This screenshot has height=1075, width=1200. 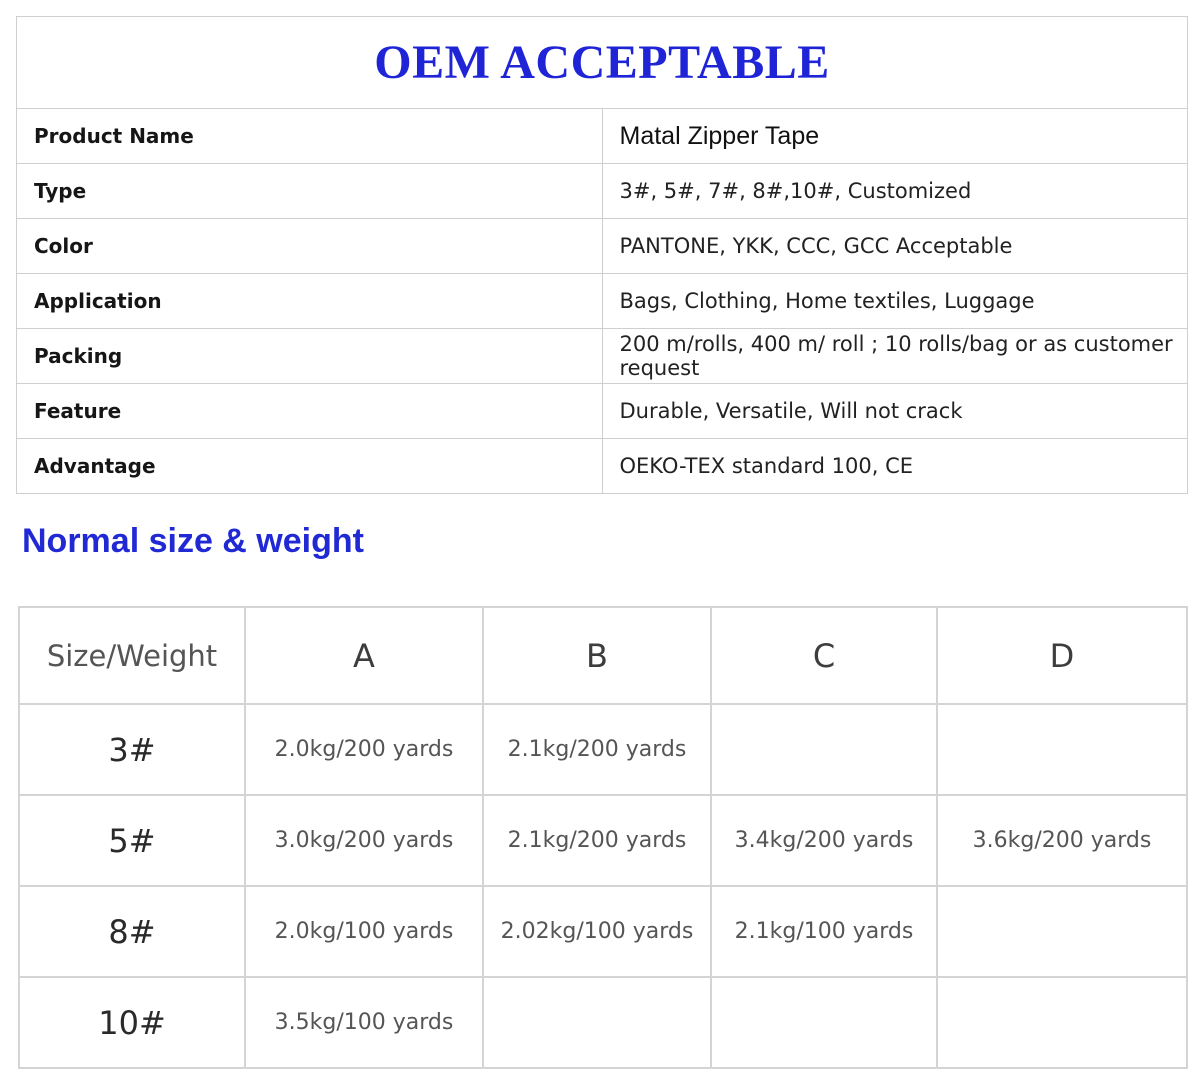 I want to click on column-header-d: D, so click(x=1062, y=655).